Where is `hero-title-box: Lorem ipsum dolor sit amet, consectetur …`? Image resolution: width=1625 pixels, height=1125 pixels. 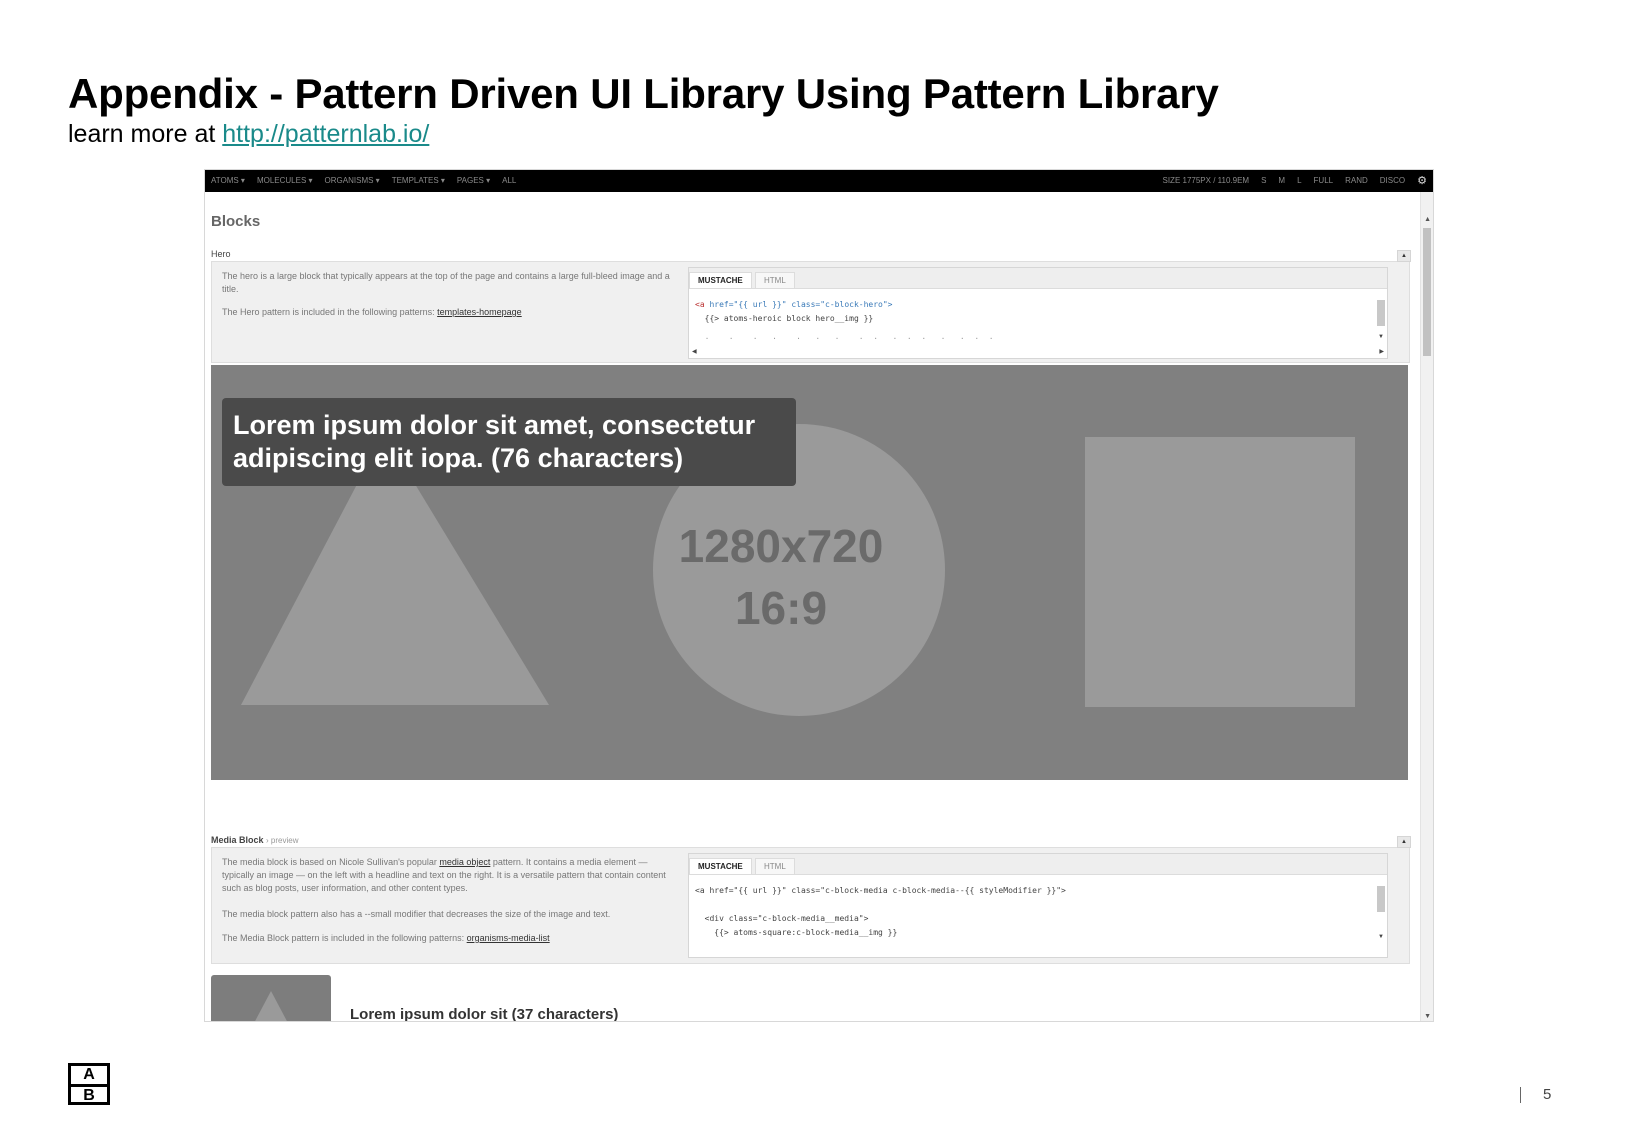
hero-title-box: Lorem ipsum dolor sit amet, consectetur … is located at coordinates (509, 442).